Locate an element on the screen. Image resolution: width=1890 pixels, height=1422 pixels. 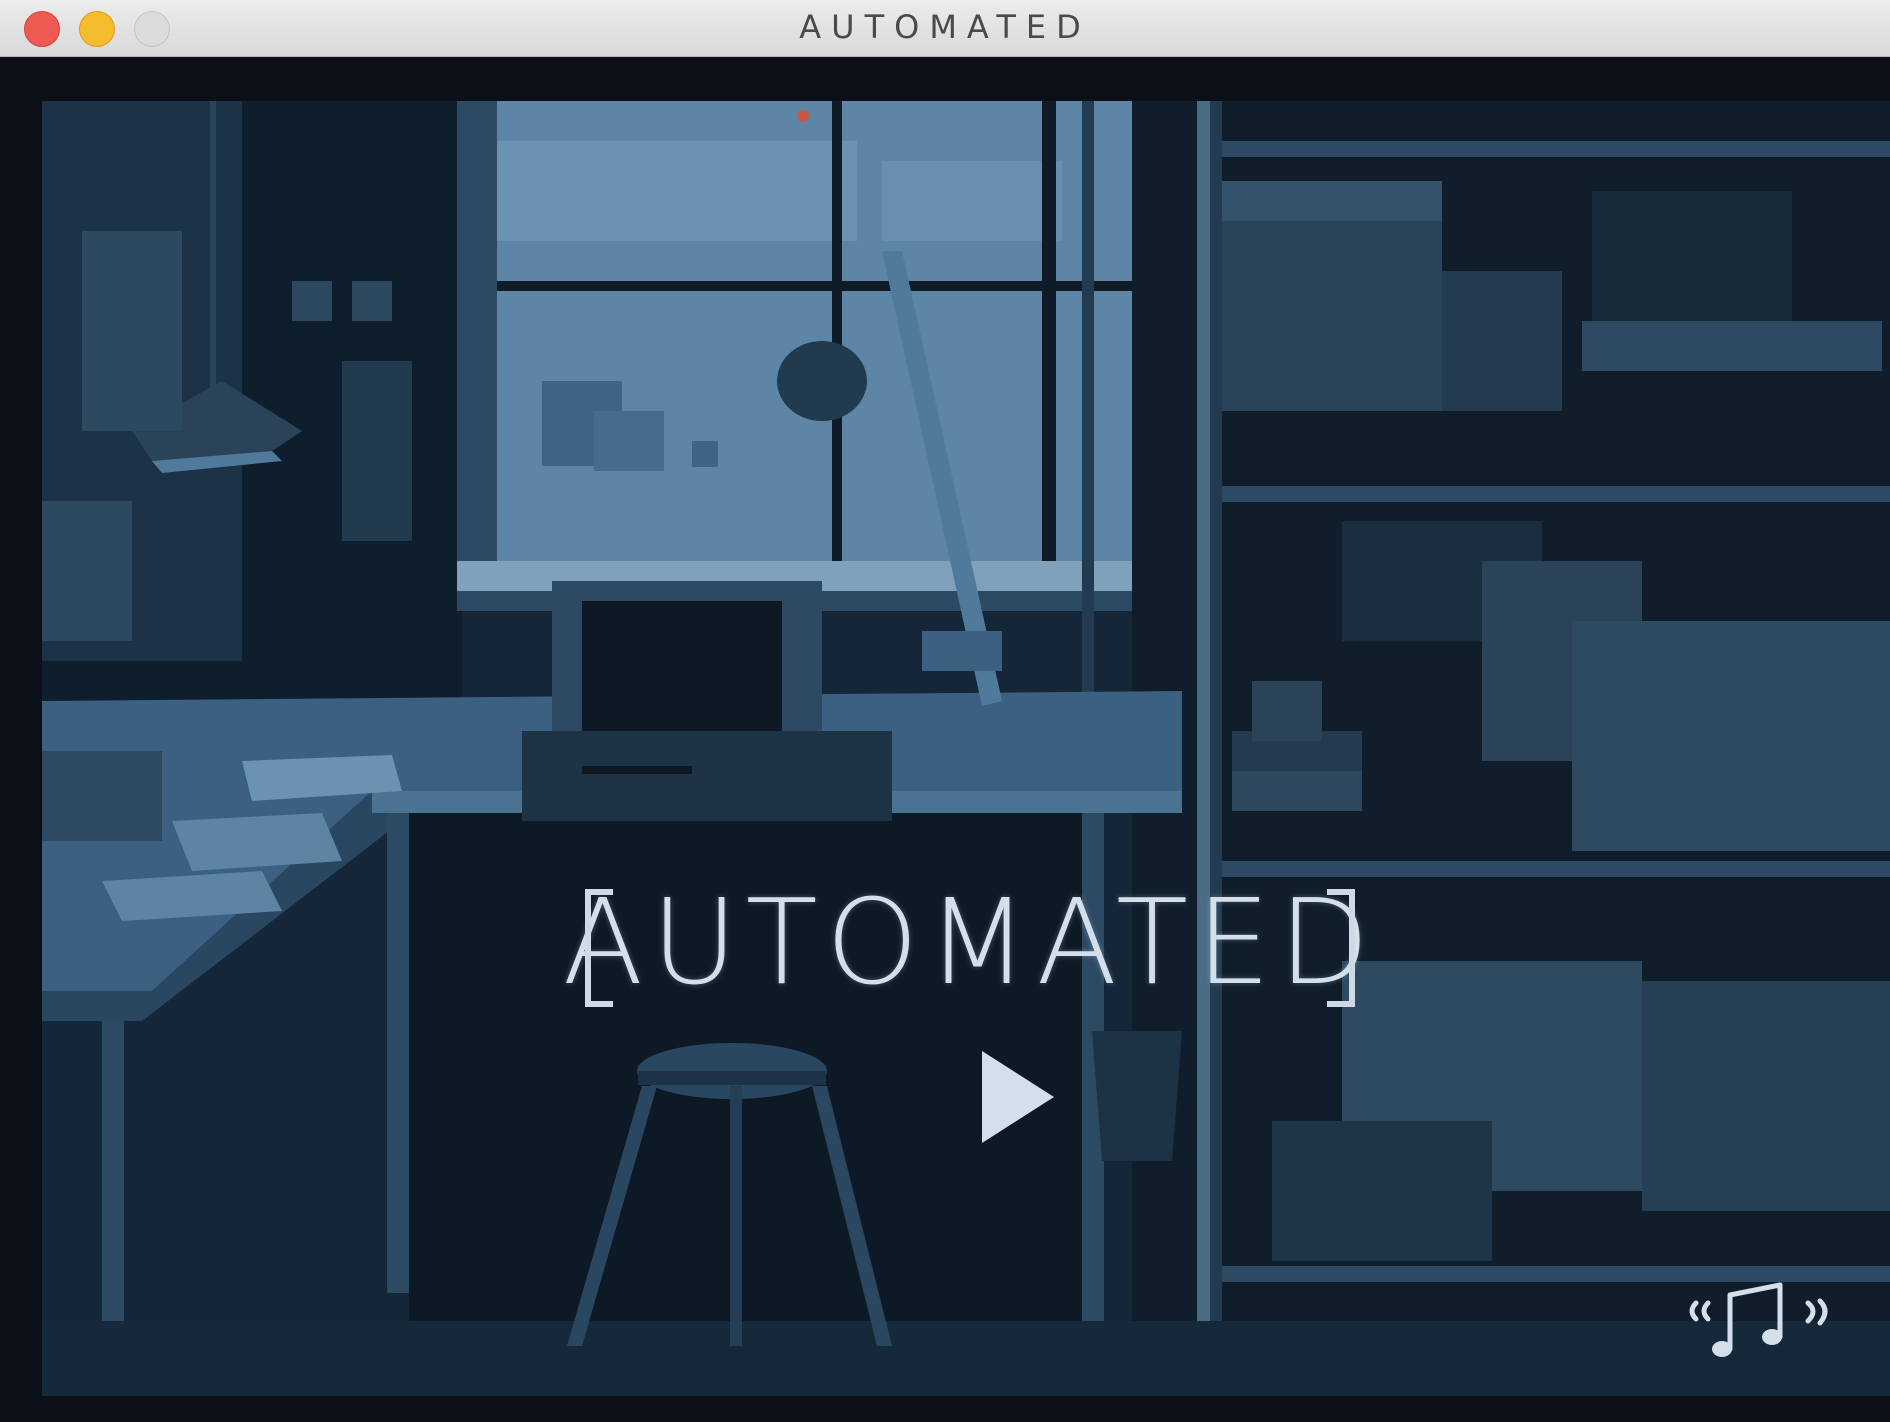
sound-toggle-button is located at coordinates (1760, 1319).